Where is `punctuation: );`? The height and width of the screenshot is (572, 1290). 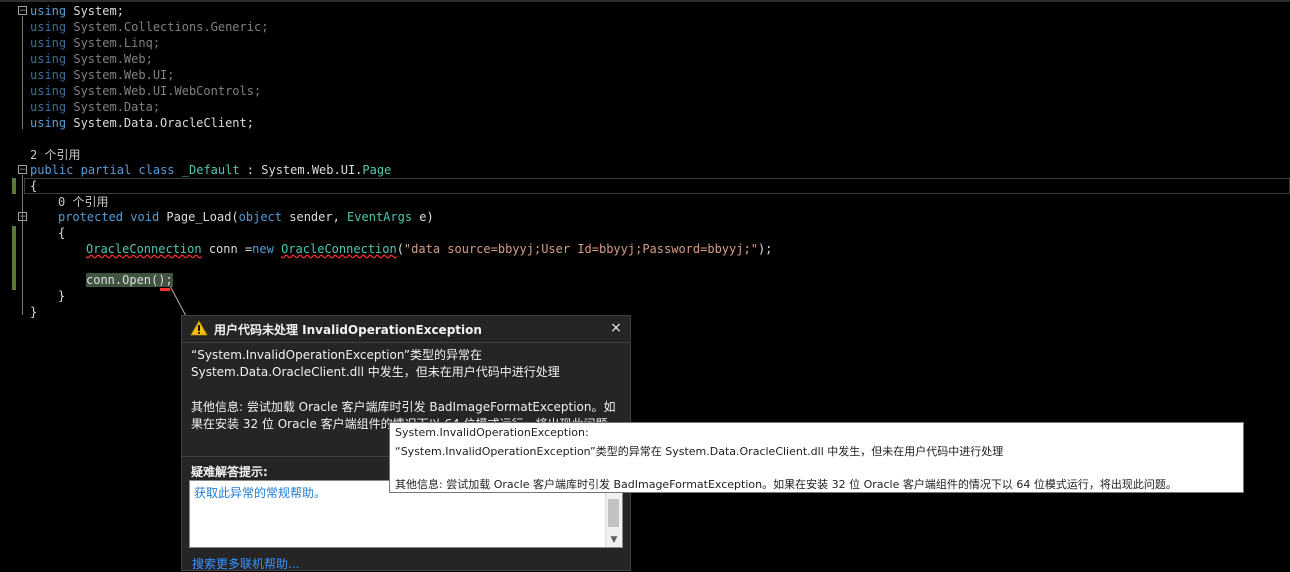
punctuation: ); is located at coordinates (765, 249).